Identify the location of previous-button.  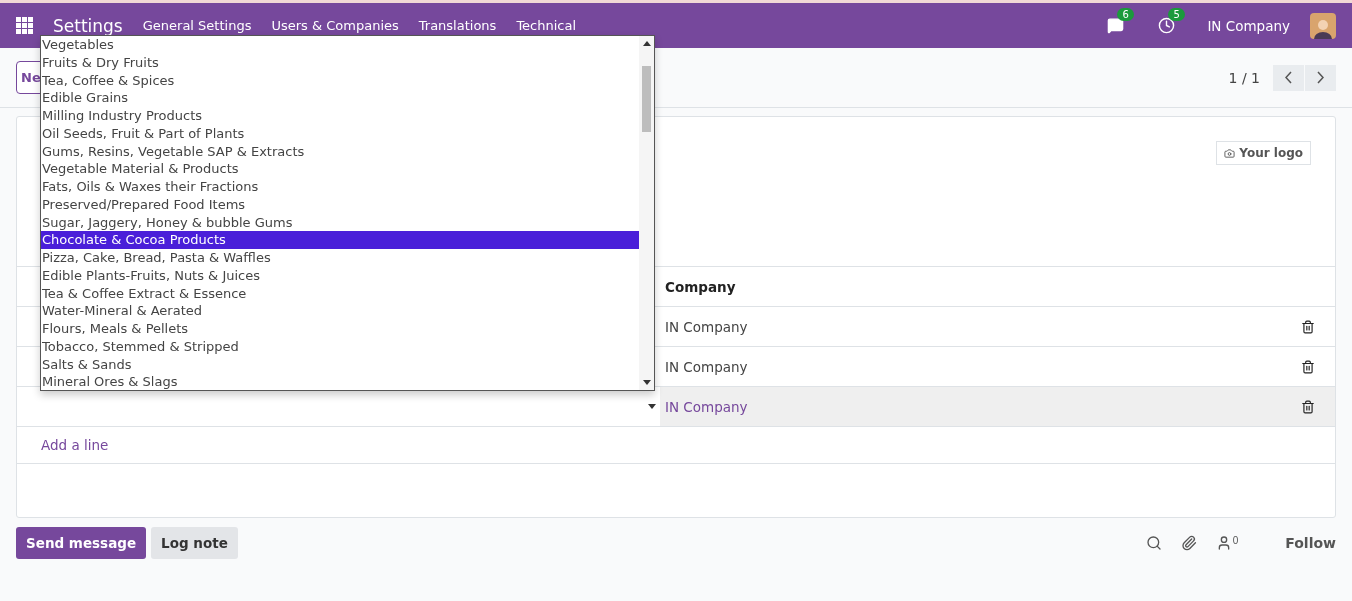
(1288, 77).